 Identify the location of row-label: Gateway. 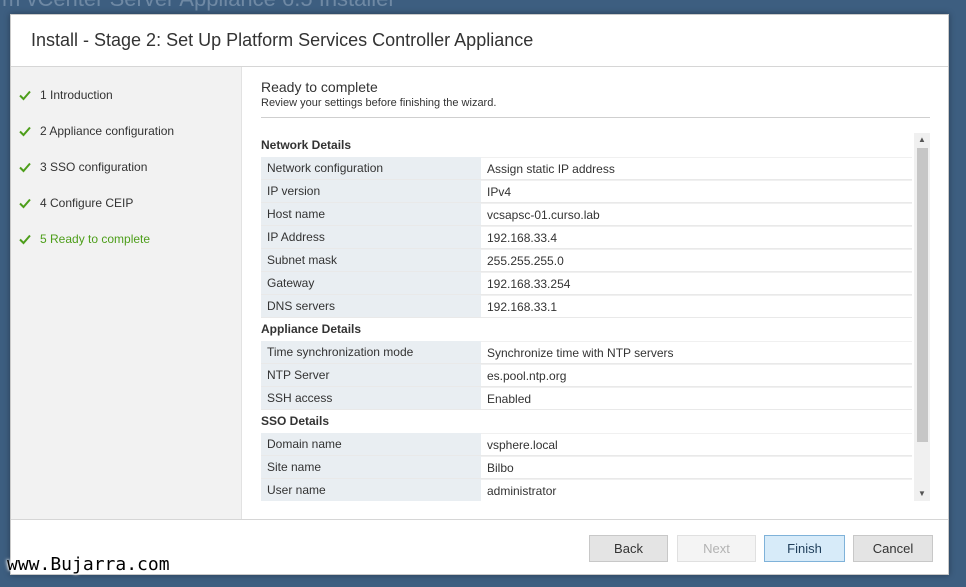
(371, 283).